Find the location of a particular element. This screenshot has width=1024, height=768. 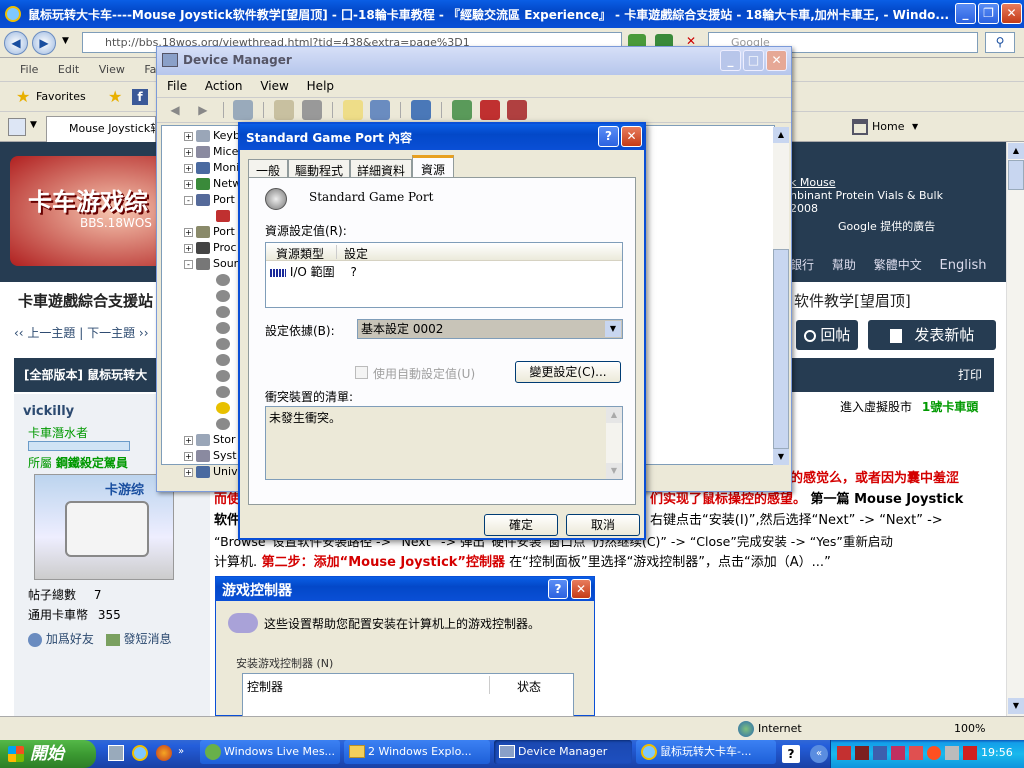

home-dropdown-icon: ▼ is located at coordinates (915, 126).